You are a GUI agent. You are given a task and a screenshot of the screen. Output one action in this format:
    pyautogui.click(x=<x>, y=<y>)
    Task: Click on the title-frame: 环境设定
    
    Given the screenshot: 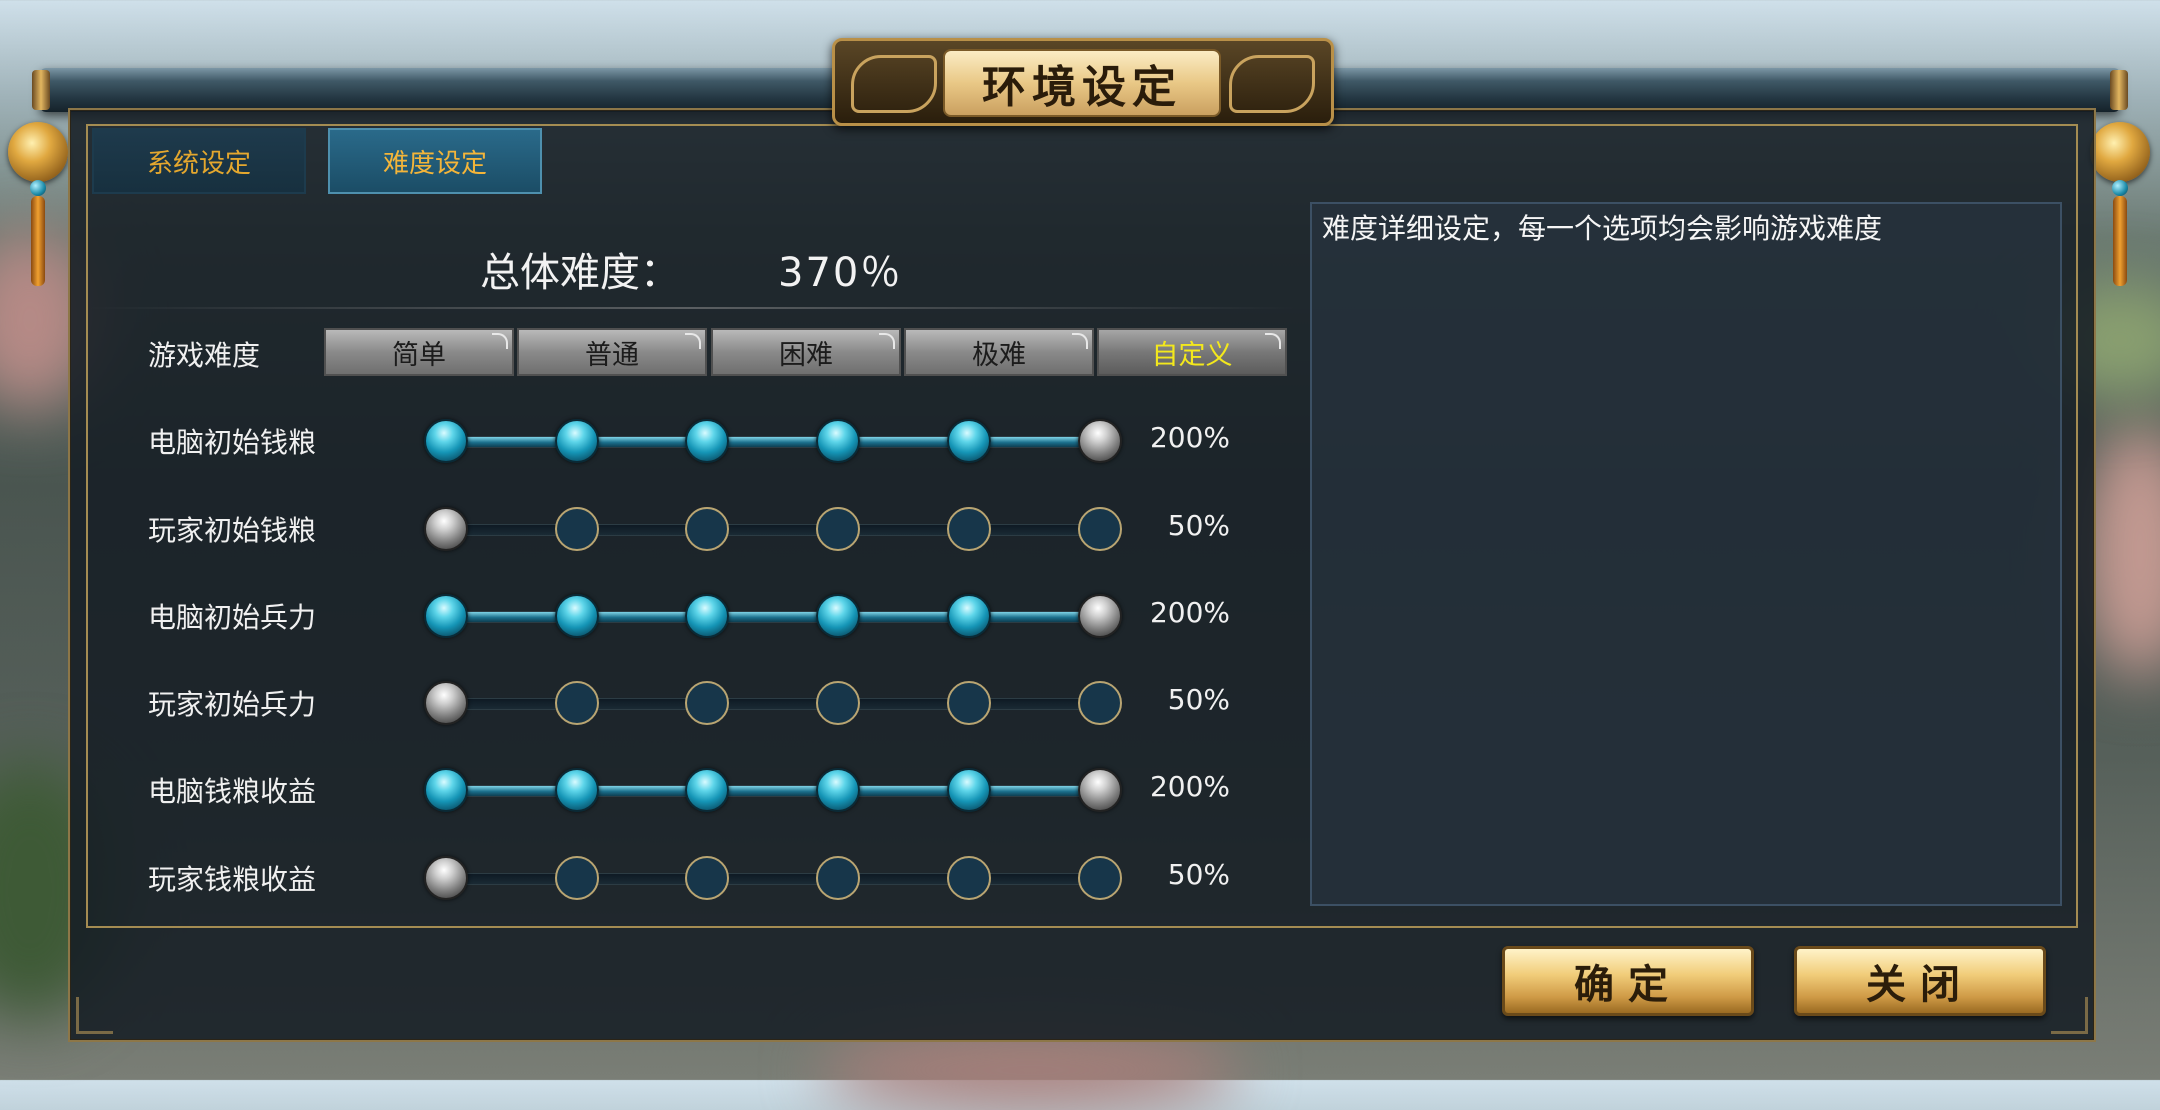 What is the action you would take?
    pyautogui.click(x=1083, y=82)
    